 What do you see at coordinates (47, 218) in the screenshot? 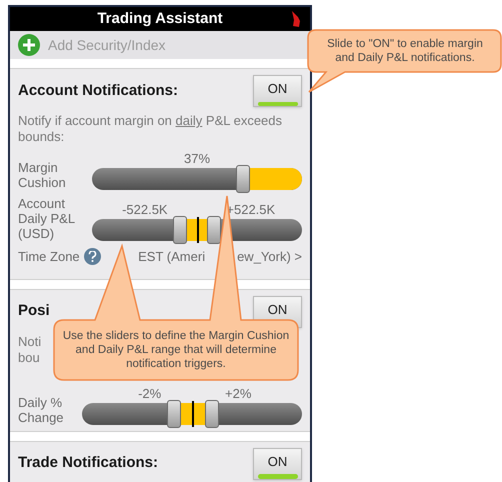
I see `slider-label: Account Daily P&L (USD)` at bounding box center [47, 218].